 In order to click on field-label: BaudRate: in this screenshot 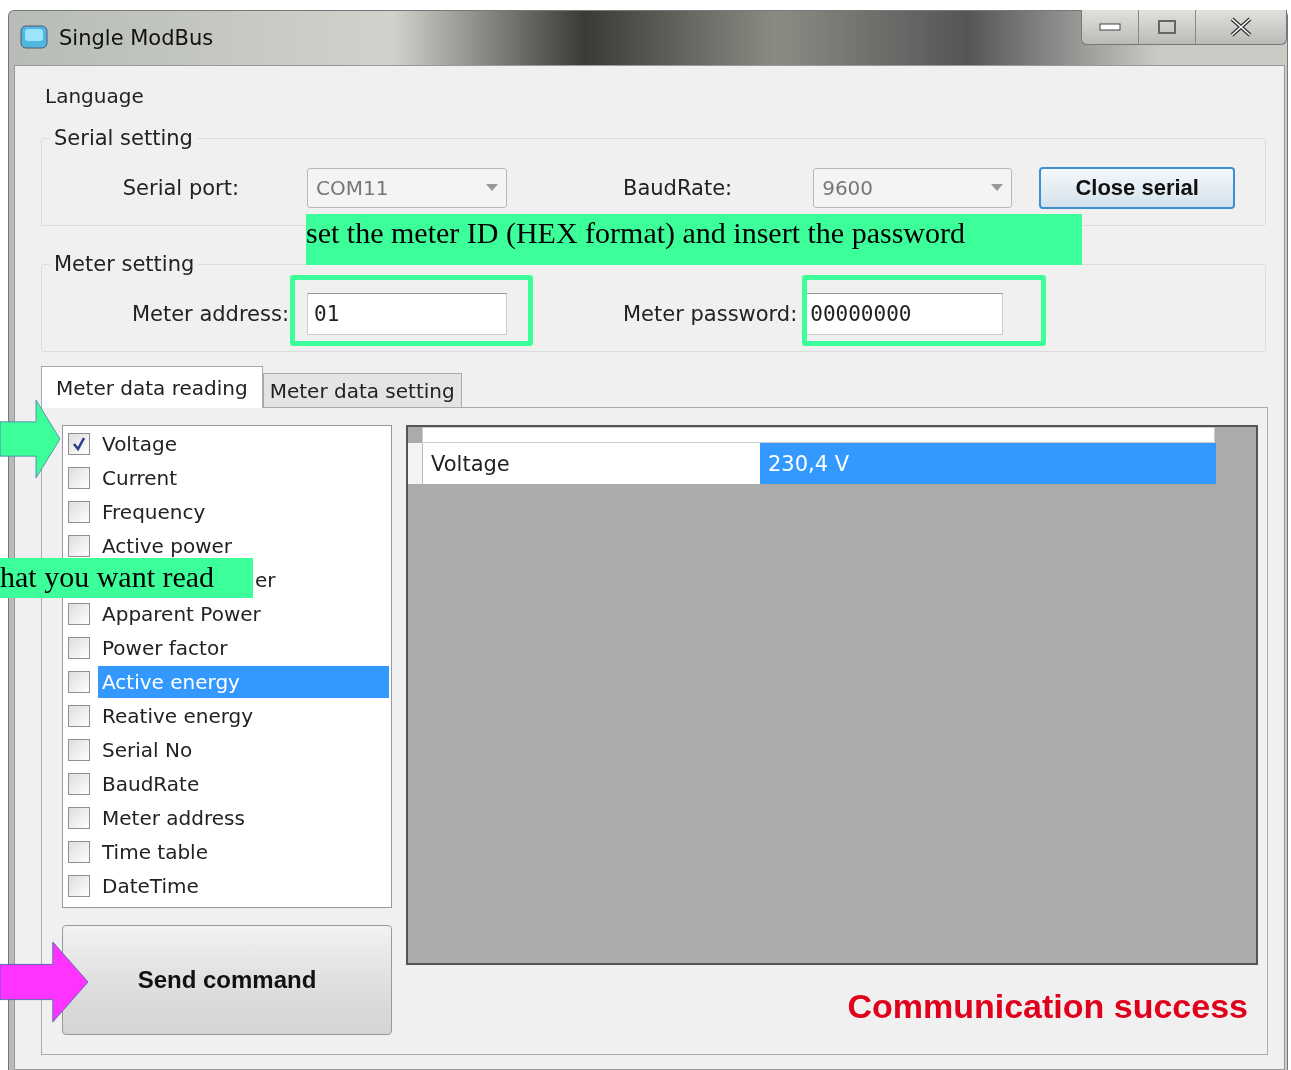, I will do `click(678, 187)`.